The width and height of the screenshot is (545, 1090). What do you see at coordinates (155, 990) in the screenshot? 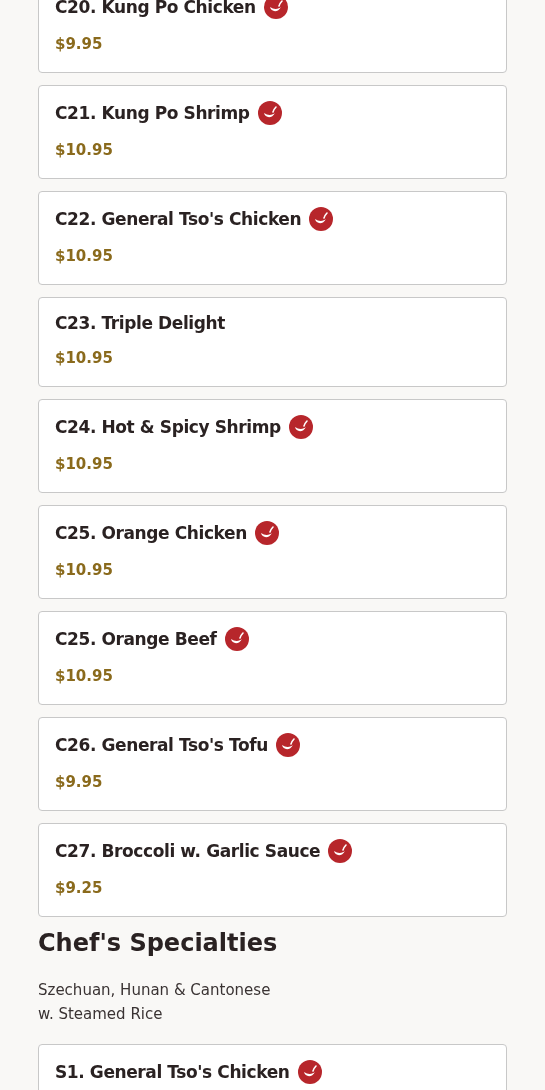
I see `section-description: Szechuan, Hunan & Cantonese` at bounding box center [155, 990].